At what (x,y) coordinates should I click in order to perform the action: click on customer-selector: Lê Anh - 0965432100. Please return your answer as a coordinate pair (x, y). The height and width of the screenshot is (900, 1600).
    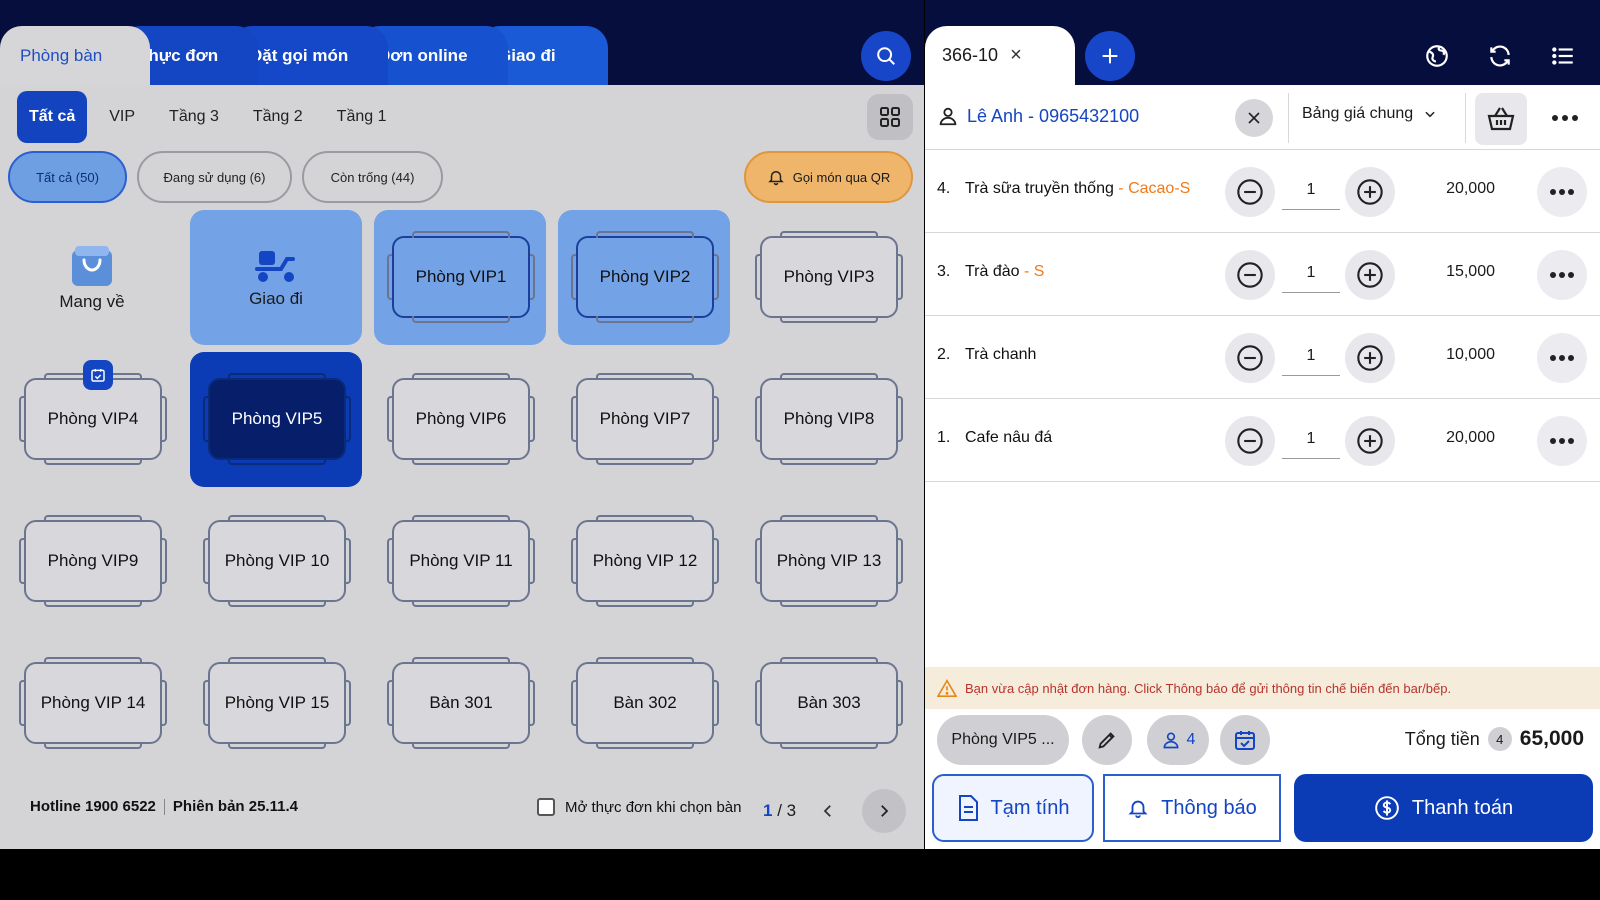
    Looking at the image, I should click on (1038, 116).